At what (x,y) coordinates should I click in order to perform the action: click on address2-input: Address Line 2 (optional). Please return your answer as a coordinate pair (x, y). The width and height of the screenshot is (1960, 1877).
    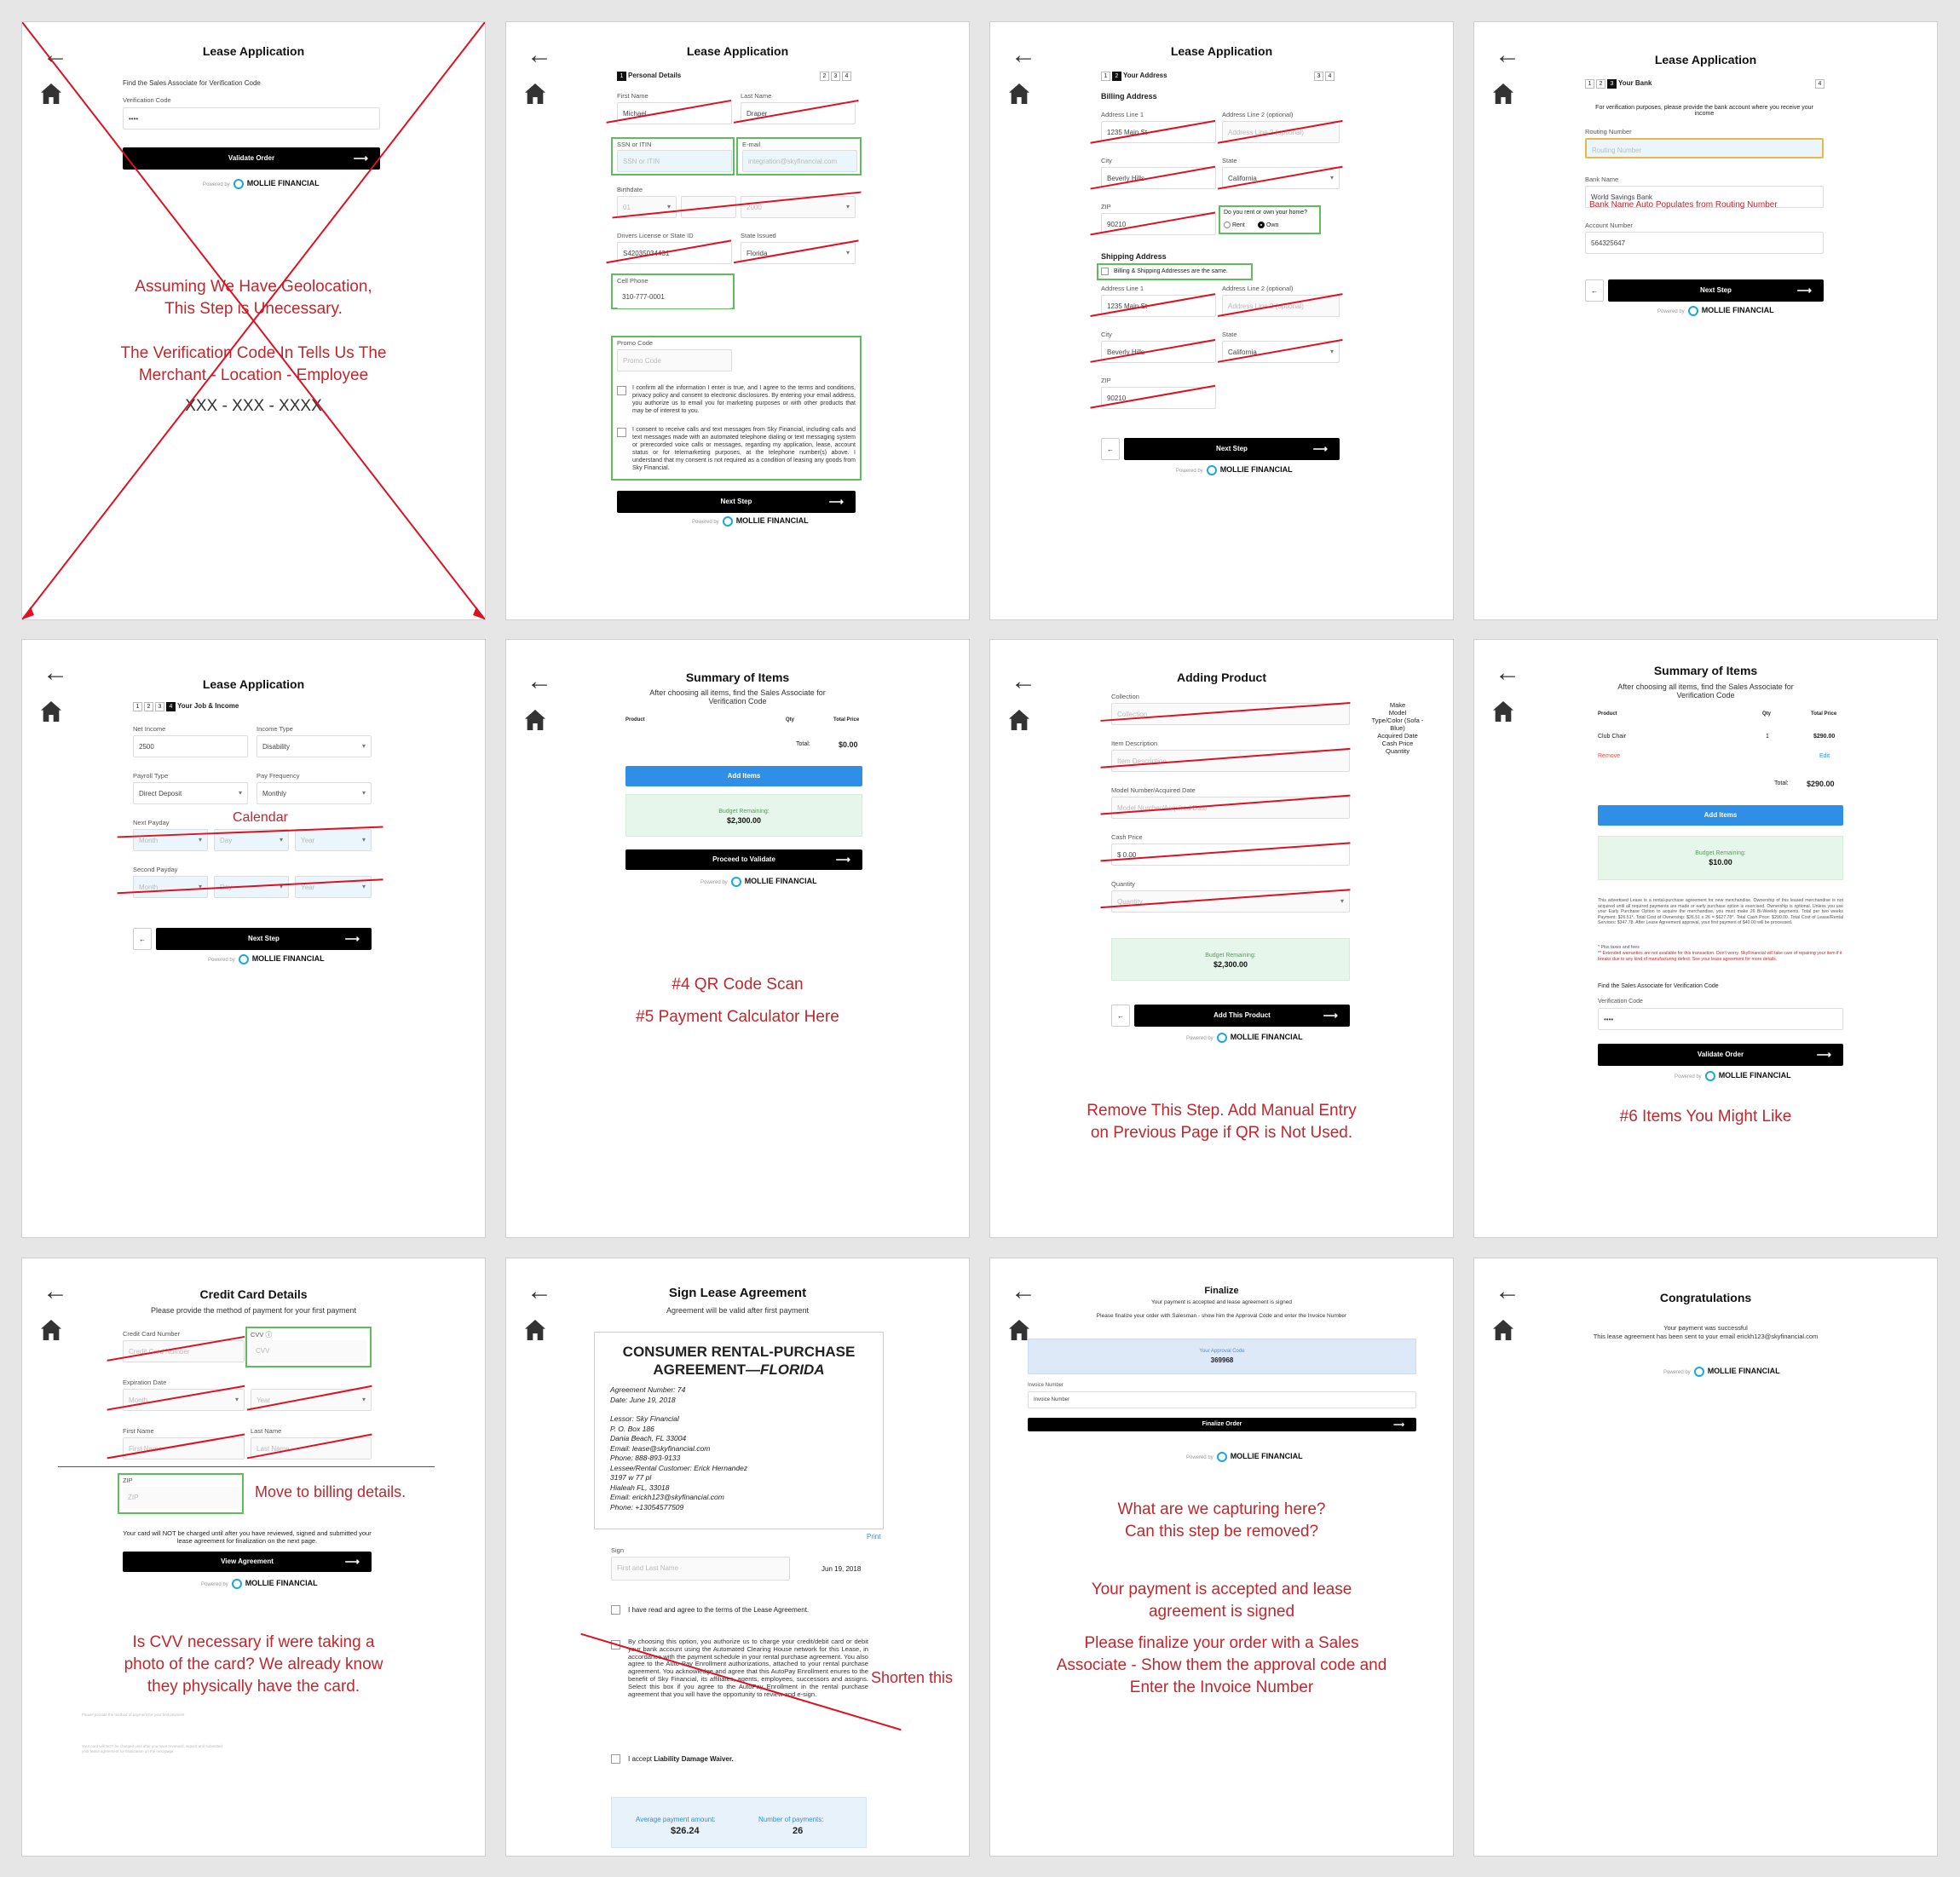
    Looking at the image, I should click on (1281, 132).